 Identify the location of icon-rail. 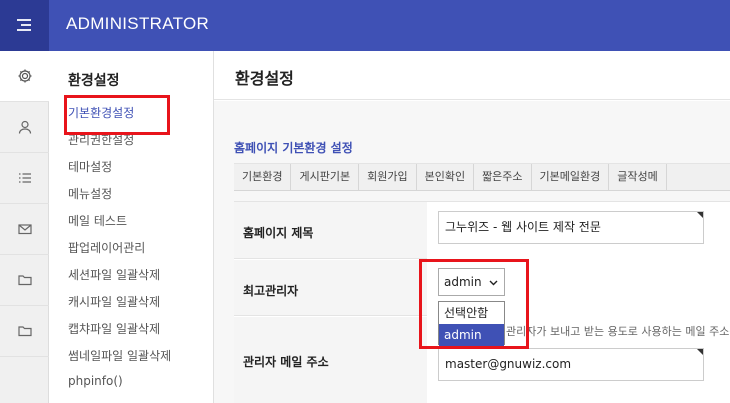
(24, 227).